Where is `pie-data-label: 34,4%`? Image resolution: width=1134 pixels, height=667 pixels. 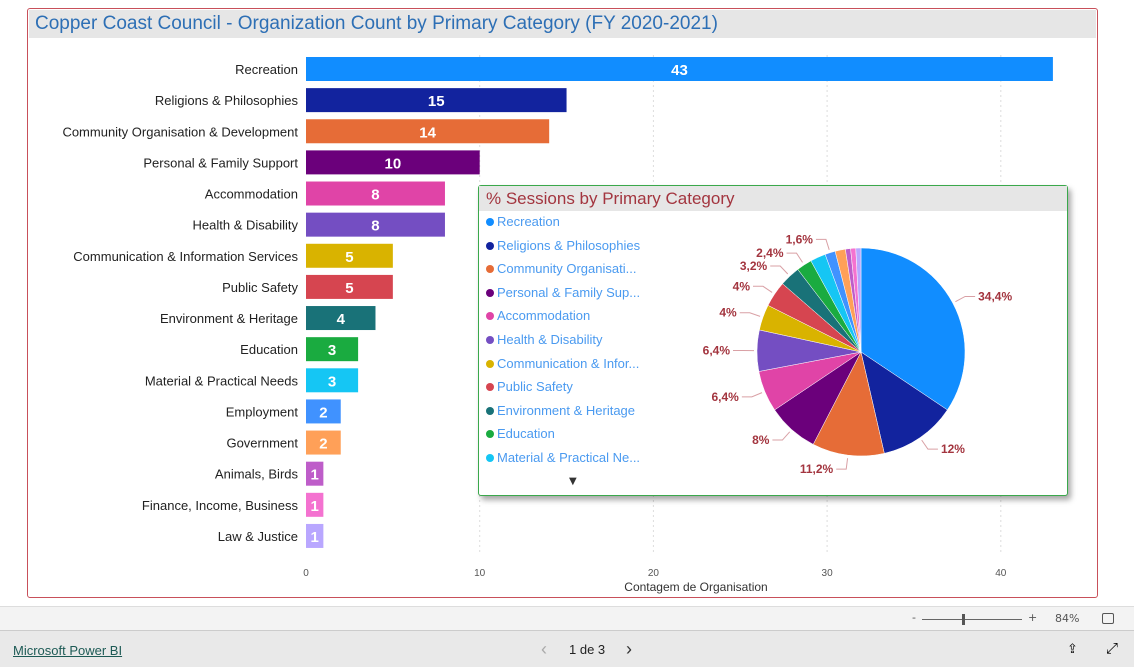
pie-data-label: 34,4% is located at coordinates (995, 296).